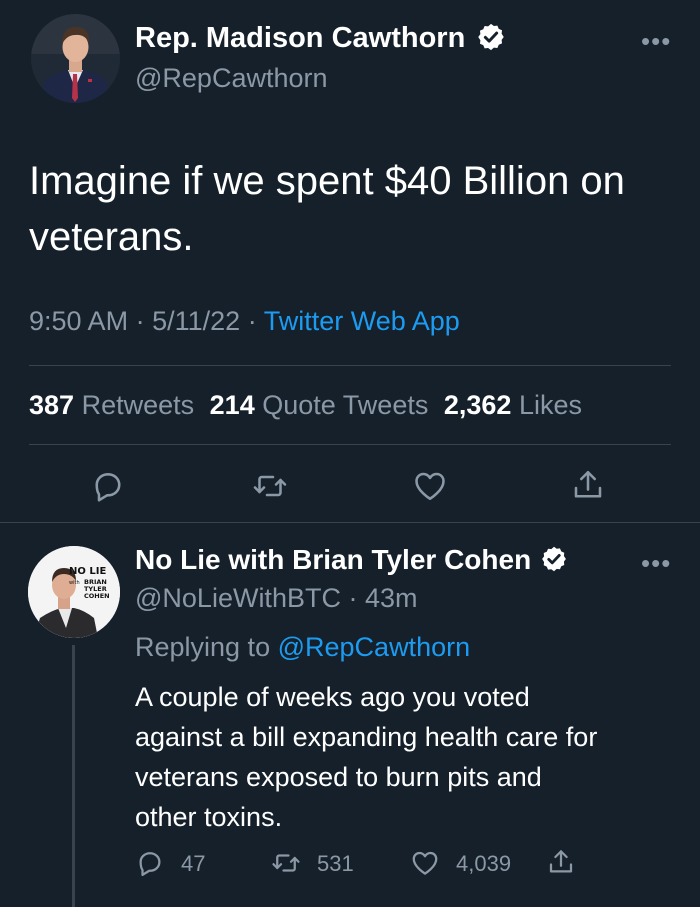  What do you see at coordinates (391, 598) in the screenshot?
I see `reply-age: 43m` at bounding box center [391, 598].